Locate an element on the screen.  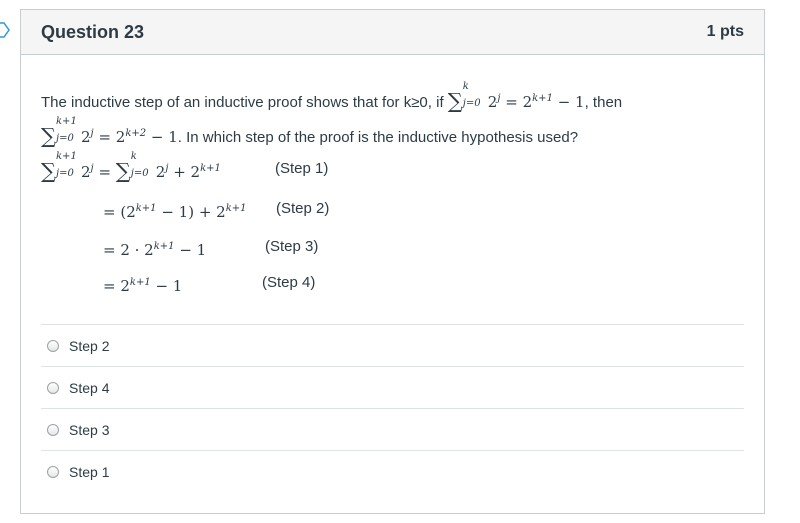
step-1-label: (Step 1) is located at coordinates (302, 168).